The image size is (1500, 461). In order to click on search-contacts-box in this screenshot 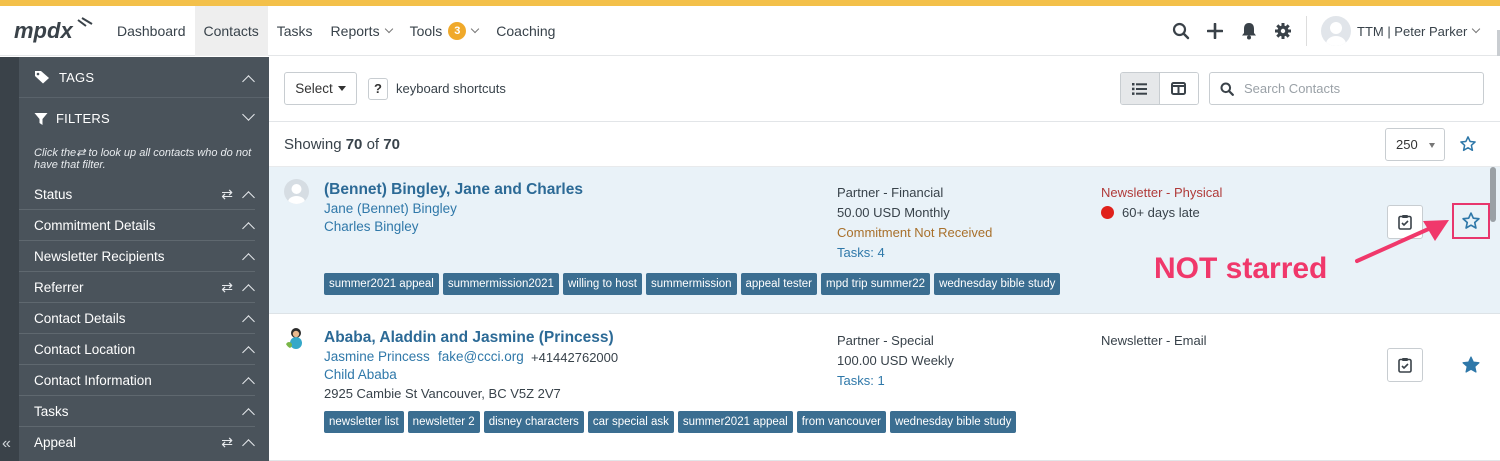, I will do `click(1346, 88)`.